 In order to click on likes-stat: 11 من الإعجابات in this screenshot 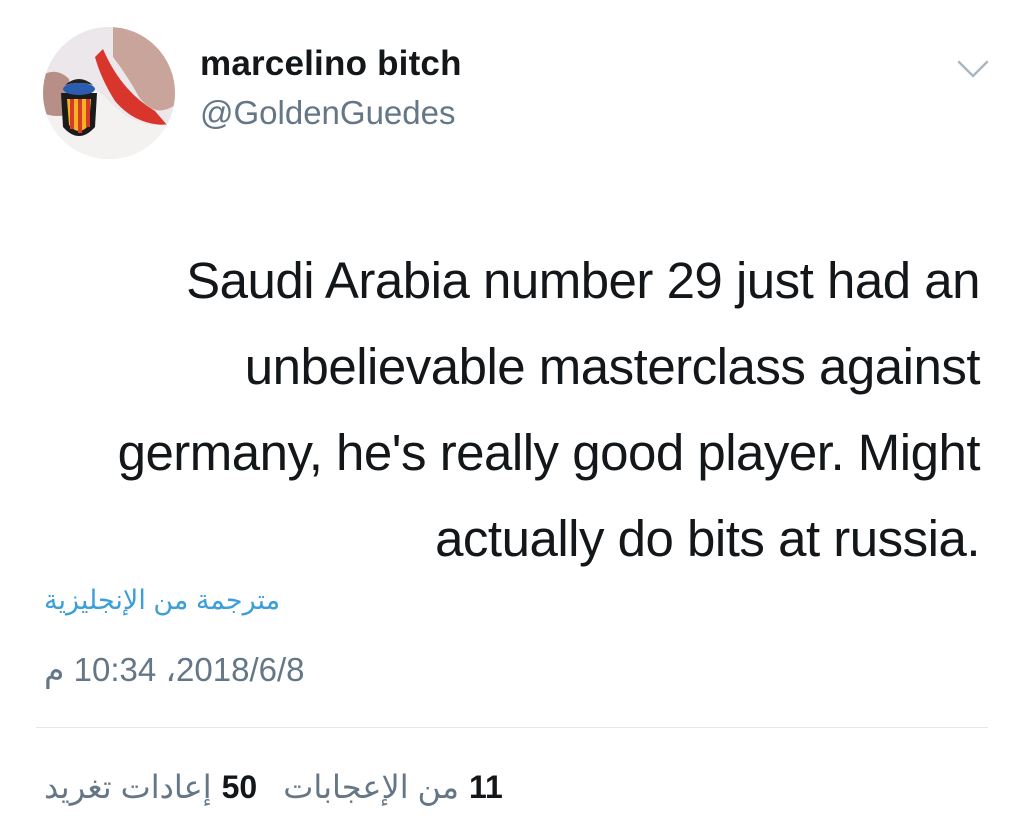, I will do `click(393, 787)`.